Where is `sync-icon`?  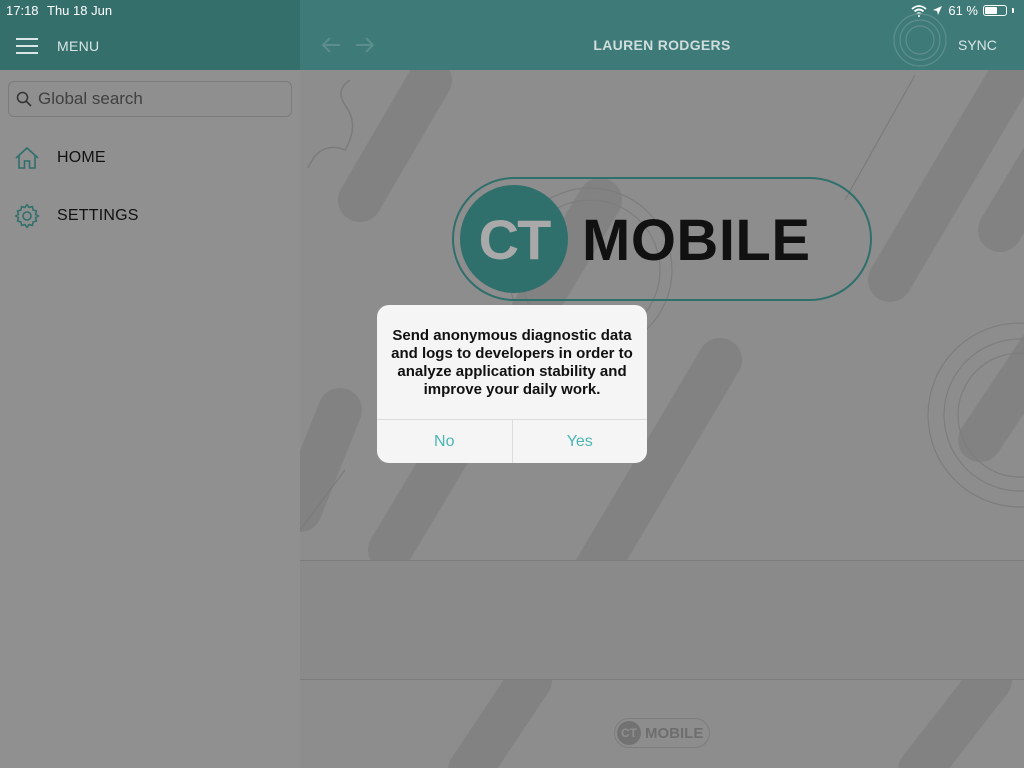 sync-icon is located at coordinates (920, 43).